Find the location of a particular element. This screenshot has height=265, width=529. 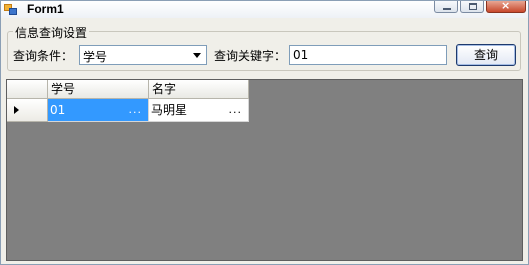

title-bar: Form1 × is located at coordinates (264, 9).